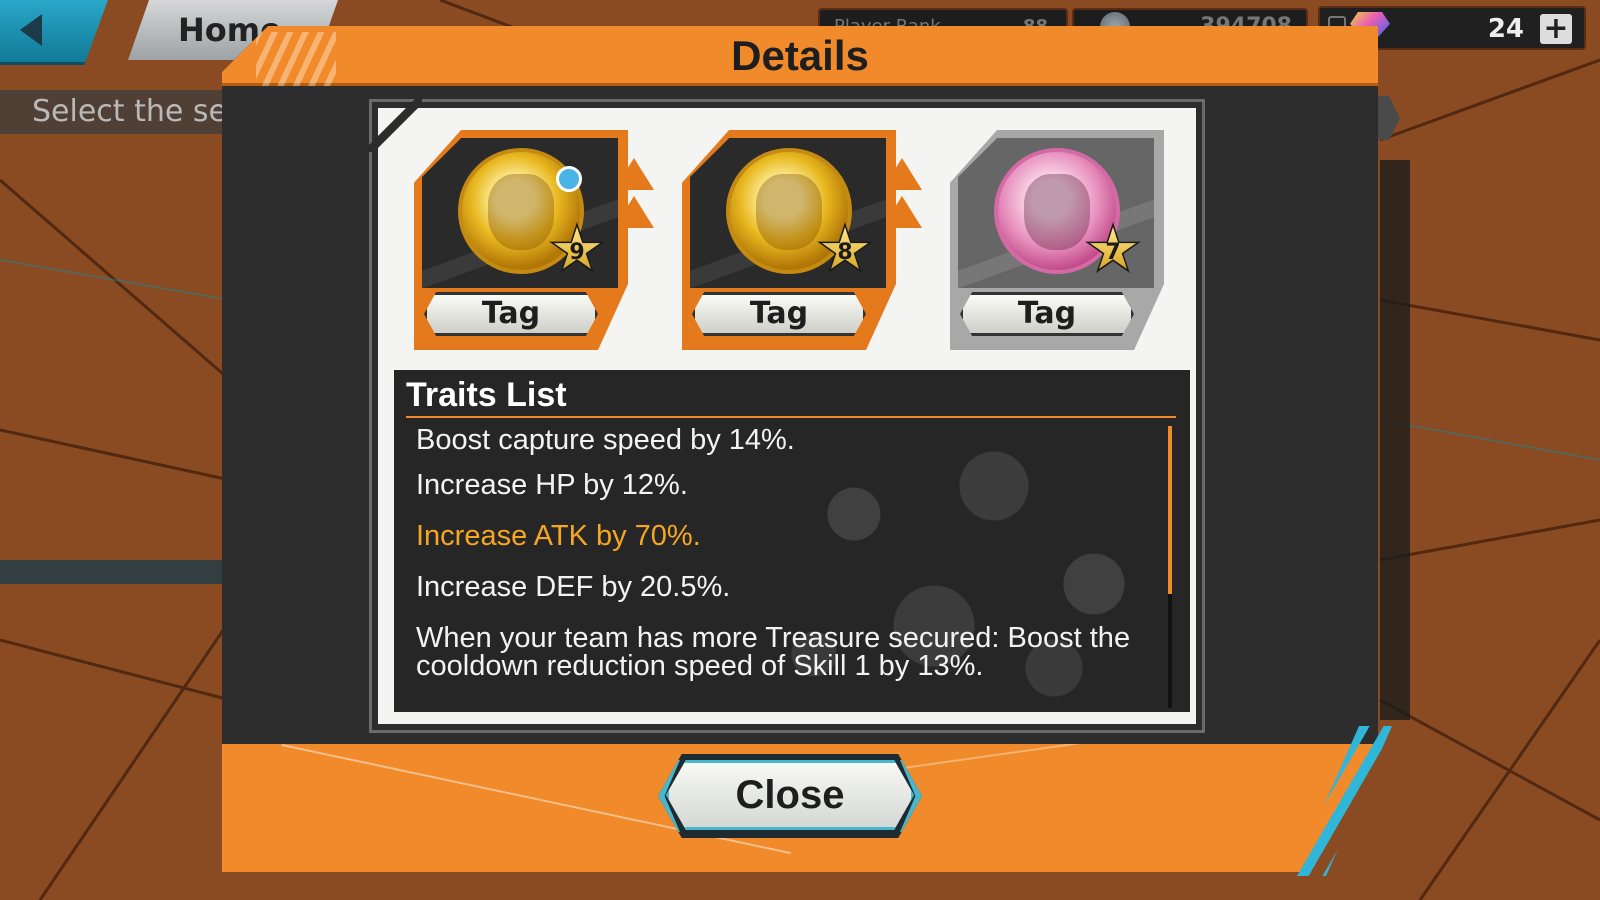  I want to click on gem-count: 24, so click(1505, 29).